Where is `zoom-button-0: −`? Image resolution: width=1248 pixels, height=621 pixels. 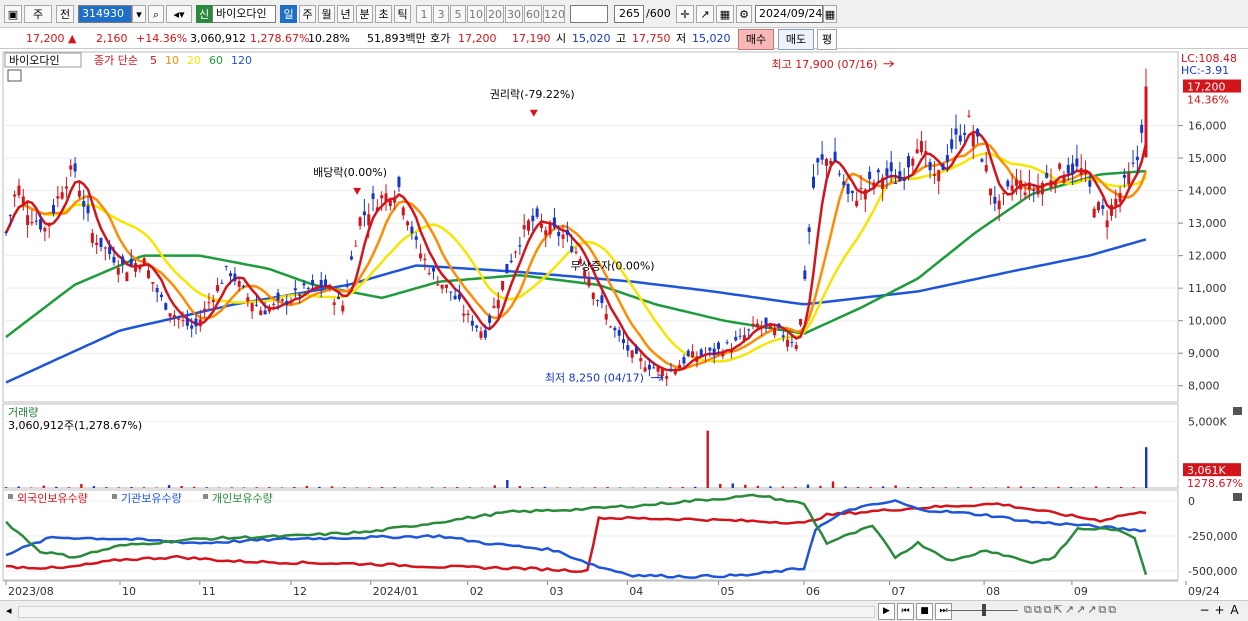
zoom-button-0: − is located at coordinates (1204, 610).